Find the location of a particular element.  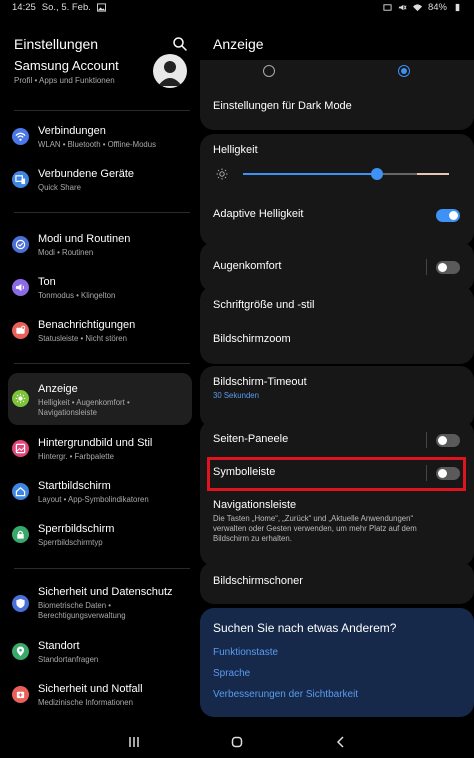

sidebar-item-modi-routinen: Modi und Routinen Modi • Routinen is located at coordinates (100, 245).